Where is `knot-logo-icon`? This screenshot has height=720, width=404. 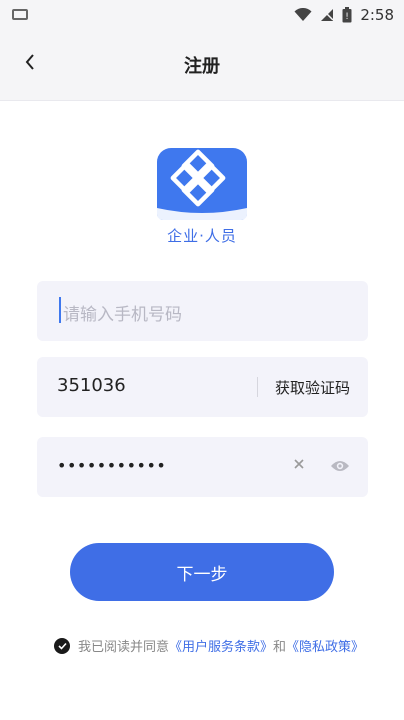
knot-logo-icon is located at coordinates (202, 184).